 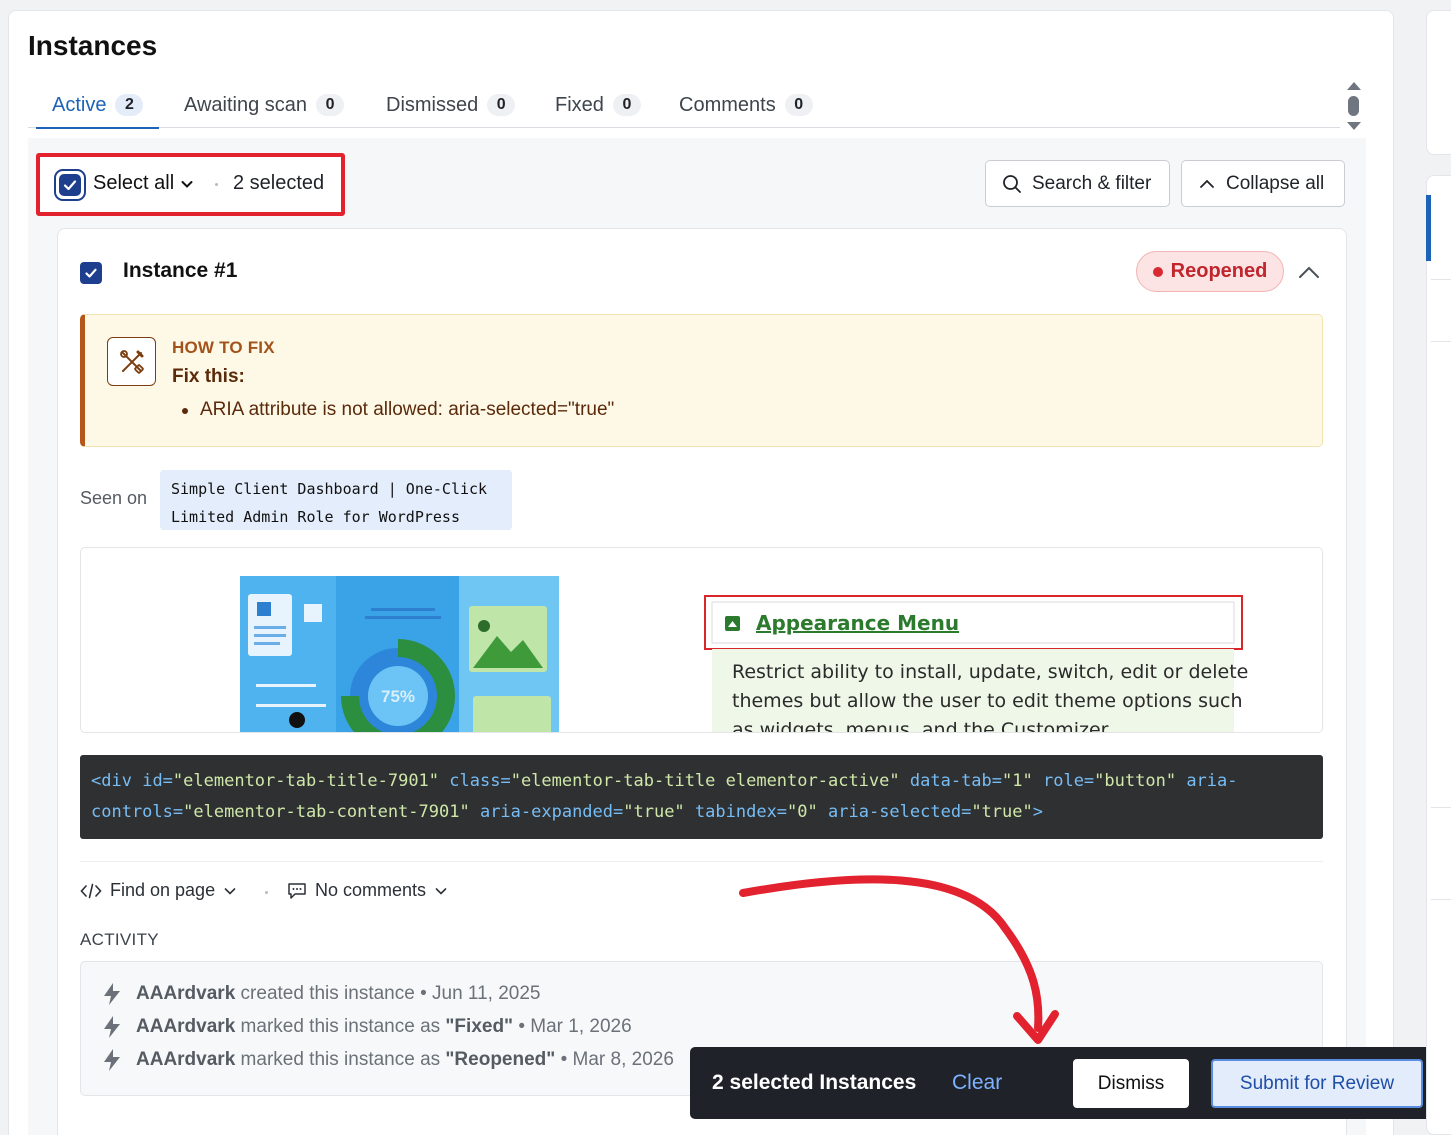 I want to click on scroll-up-icon, so click(x=1354, y=86).